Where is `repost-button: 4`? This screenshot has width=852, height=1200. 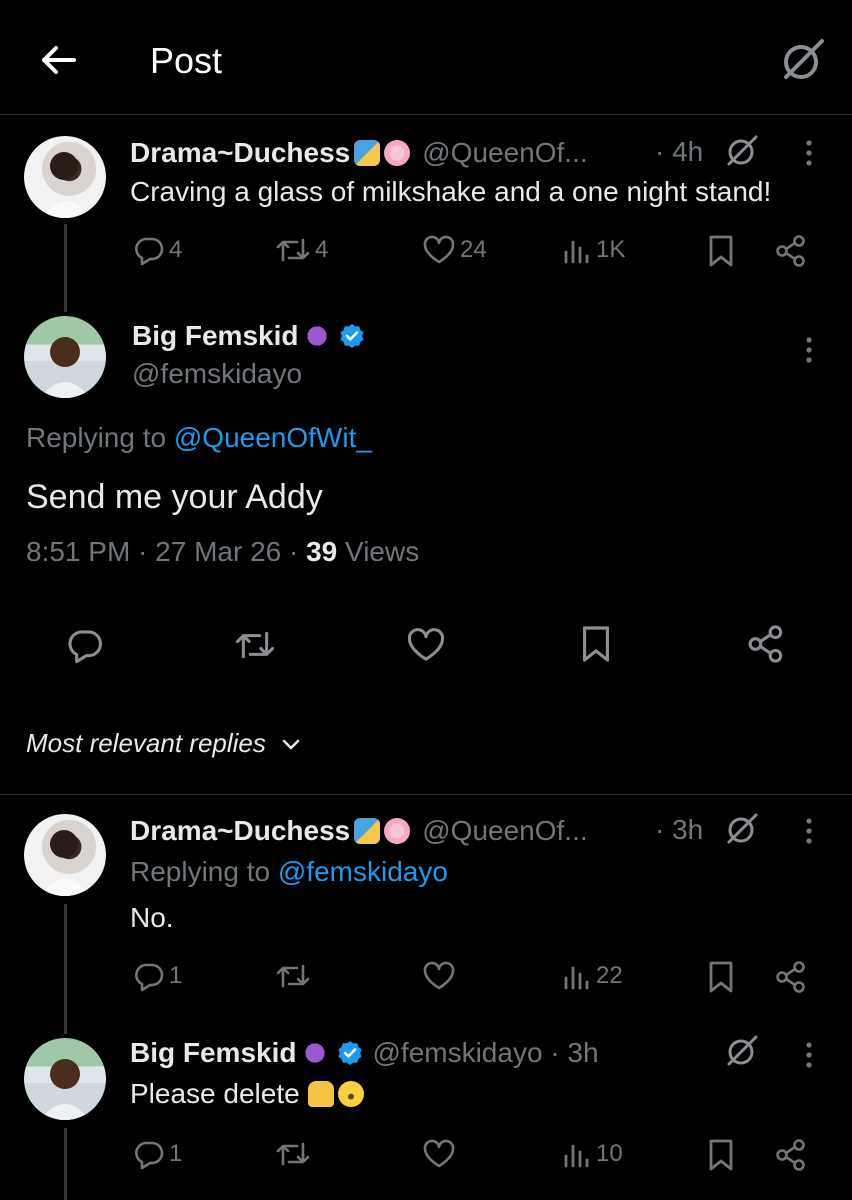
repost-button: 4 is located at coordinates (301, 250).